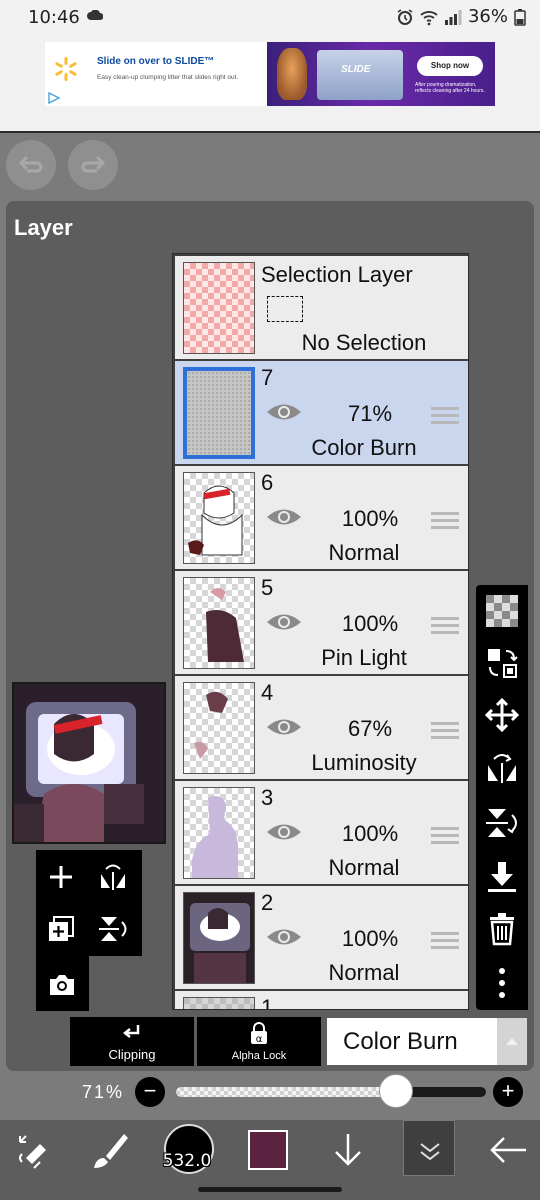  Describe the element at coordinates (268, 1150) in the screenshot. I see `current-color-swatch` at that location.